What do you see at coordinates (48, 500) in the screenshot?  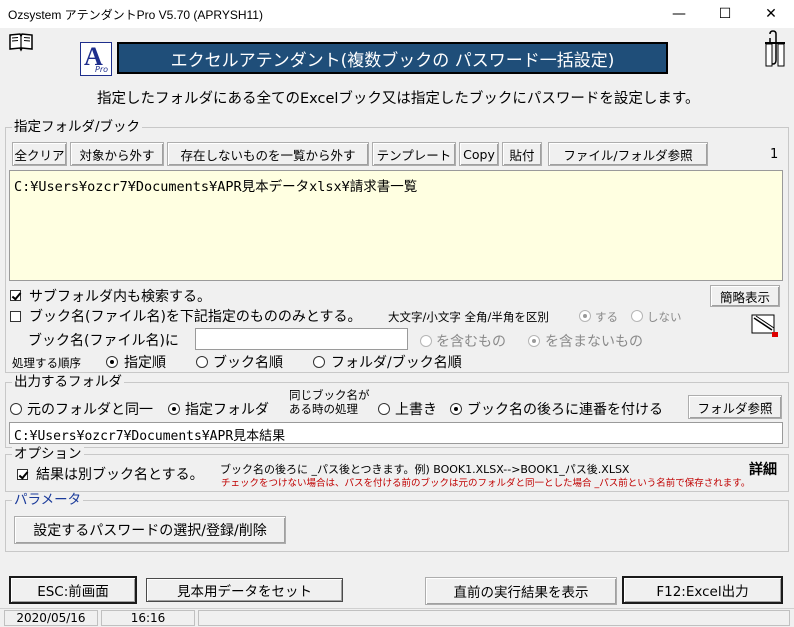 I see `param-group-legend: パラメータ` at bounding box center [48, 500].